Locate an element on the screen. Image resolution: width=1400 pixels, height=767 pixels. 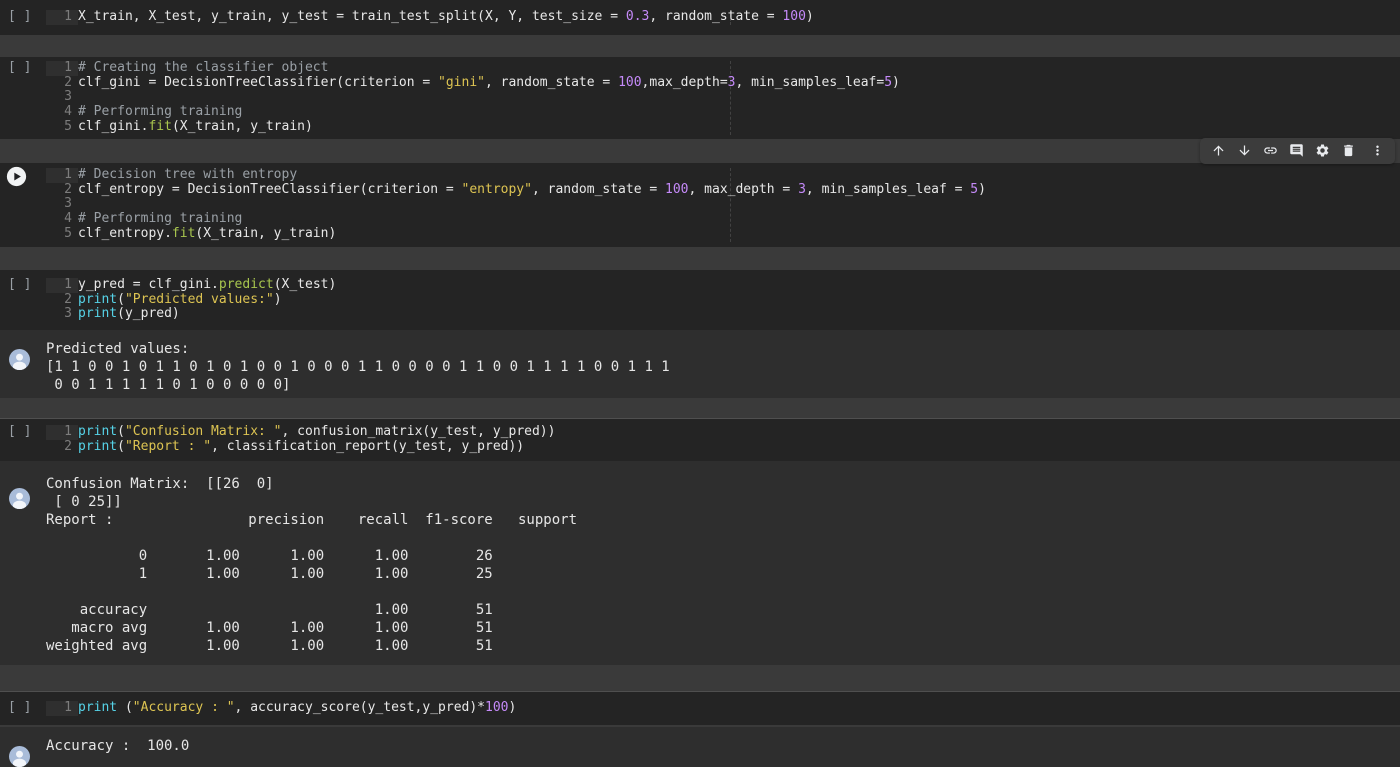
code-line: 3 print(y_pred) is located at coordinates (723, 314).